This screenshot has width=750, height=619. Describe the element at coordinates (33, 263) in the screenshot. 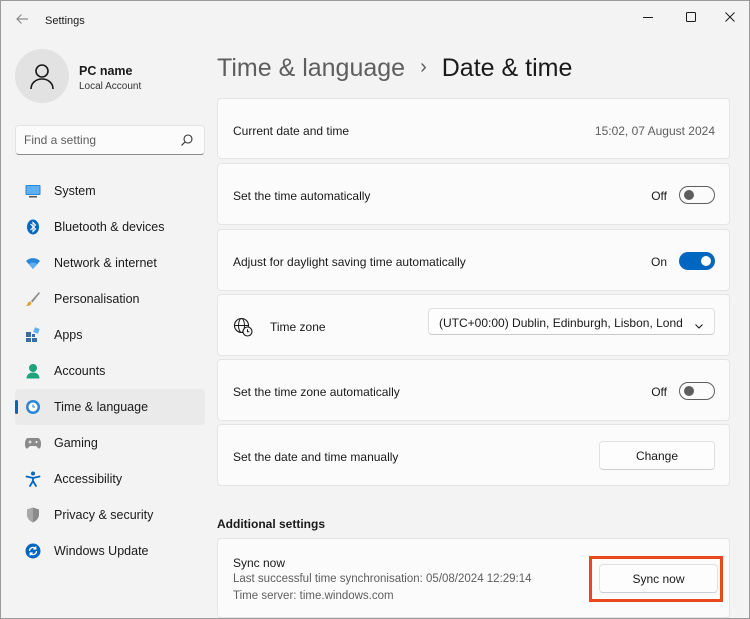

I see `wifi-icon` at that location.